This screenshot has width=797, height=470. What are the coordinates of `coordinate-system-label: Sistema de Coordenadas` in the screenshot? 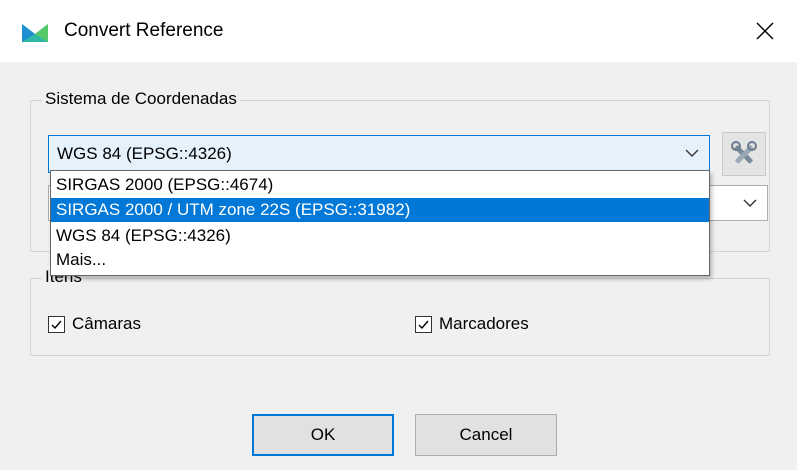 It's located at (141, 99).